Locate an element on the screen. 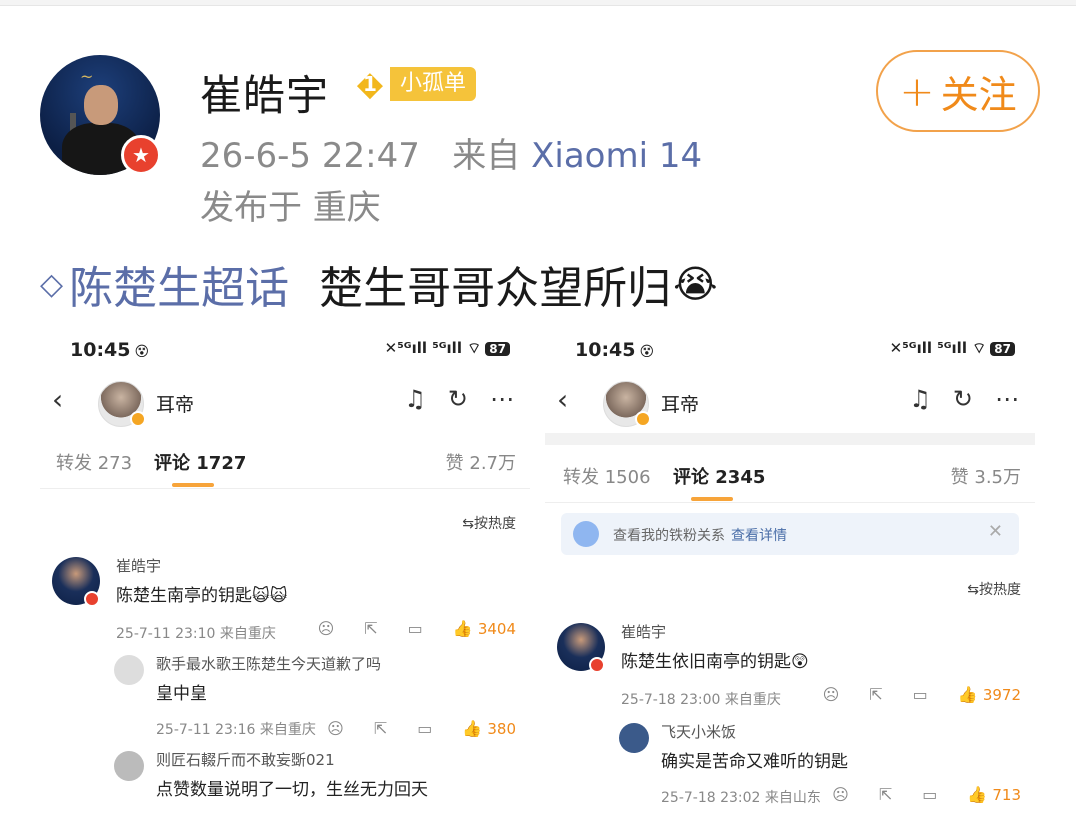  reply-text: 确实是苦命又难听的钥匙 is located at coordinates (754, 762).